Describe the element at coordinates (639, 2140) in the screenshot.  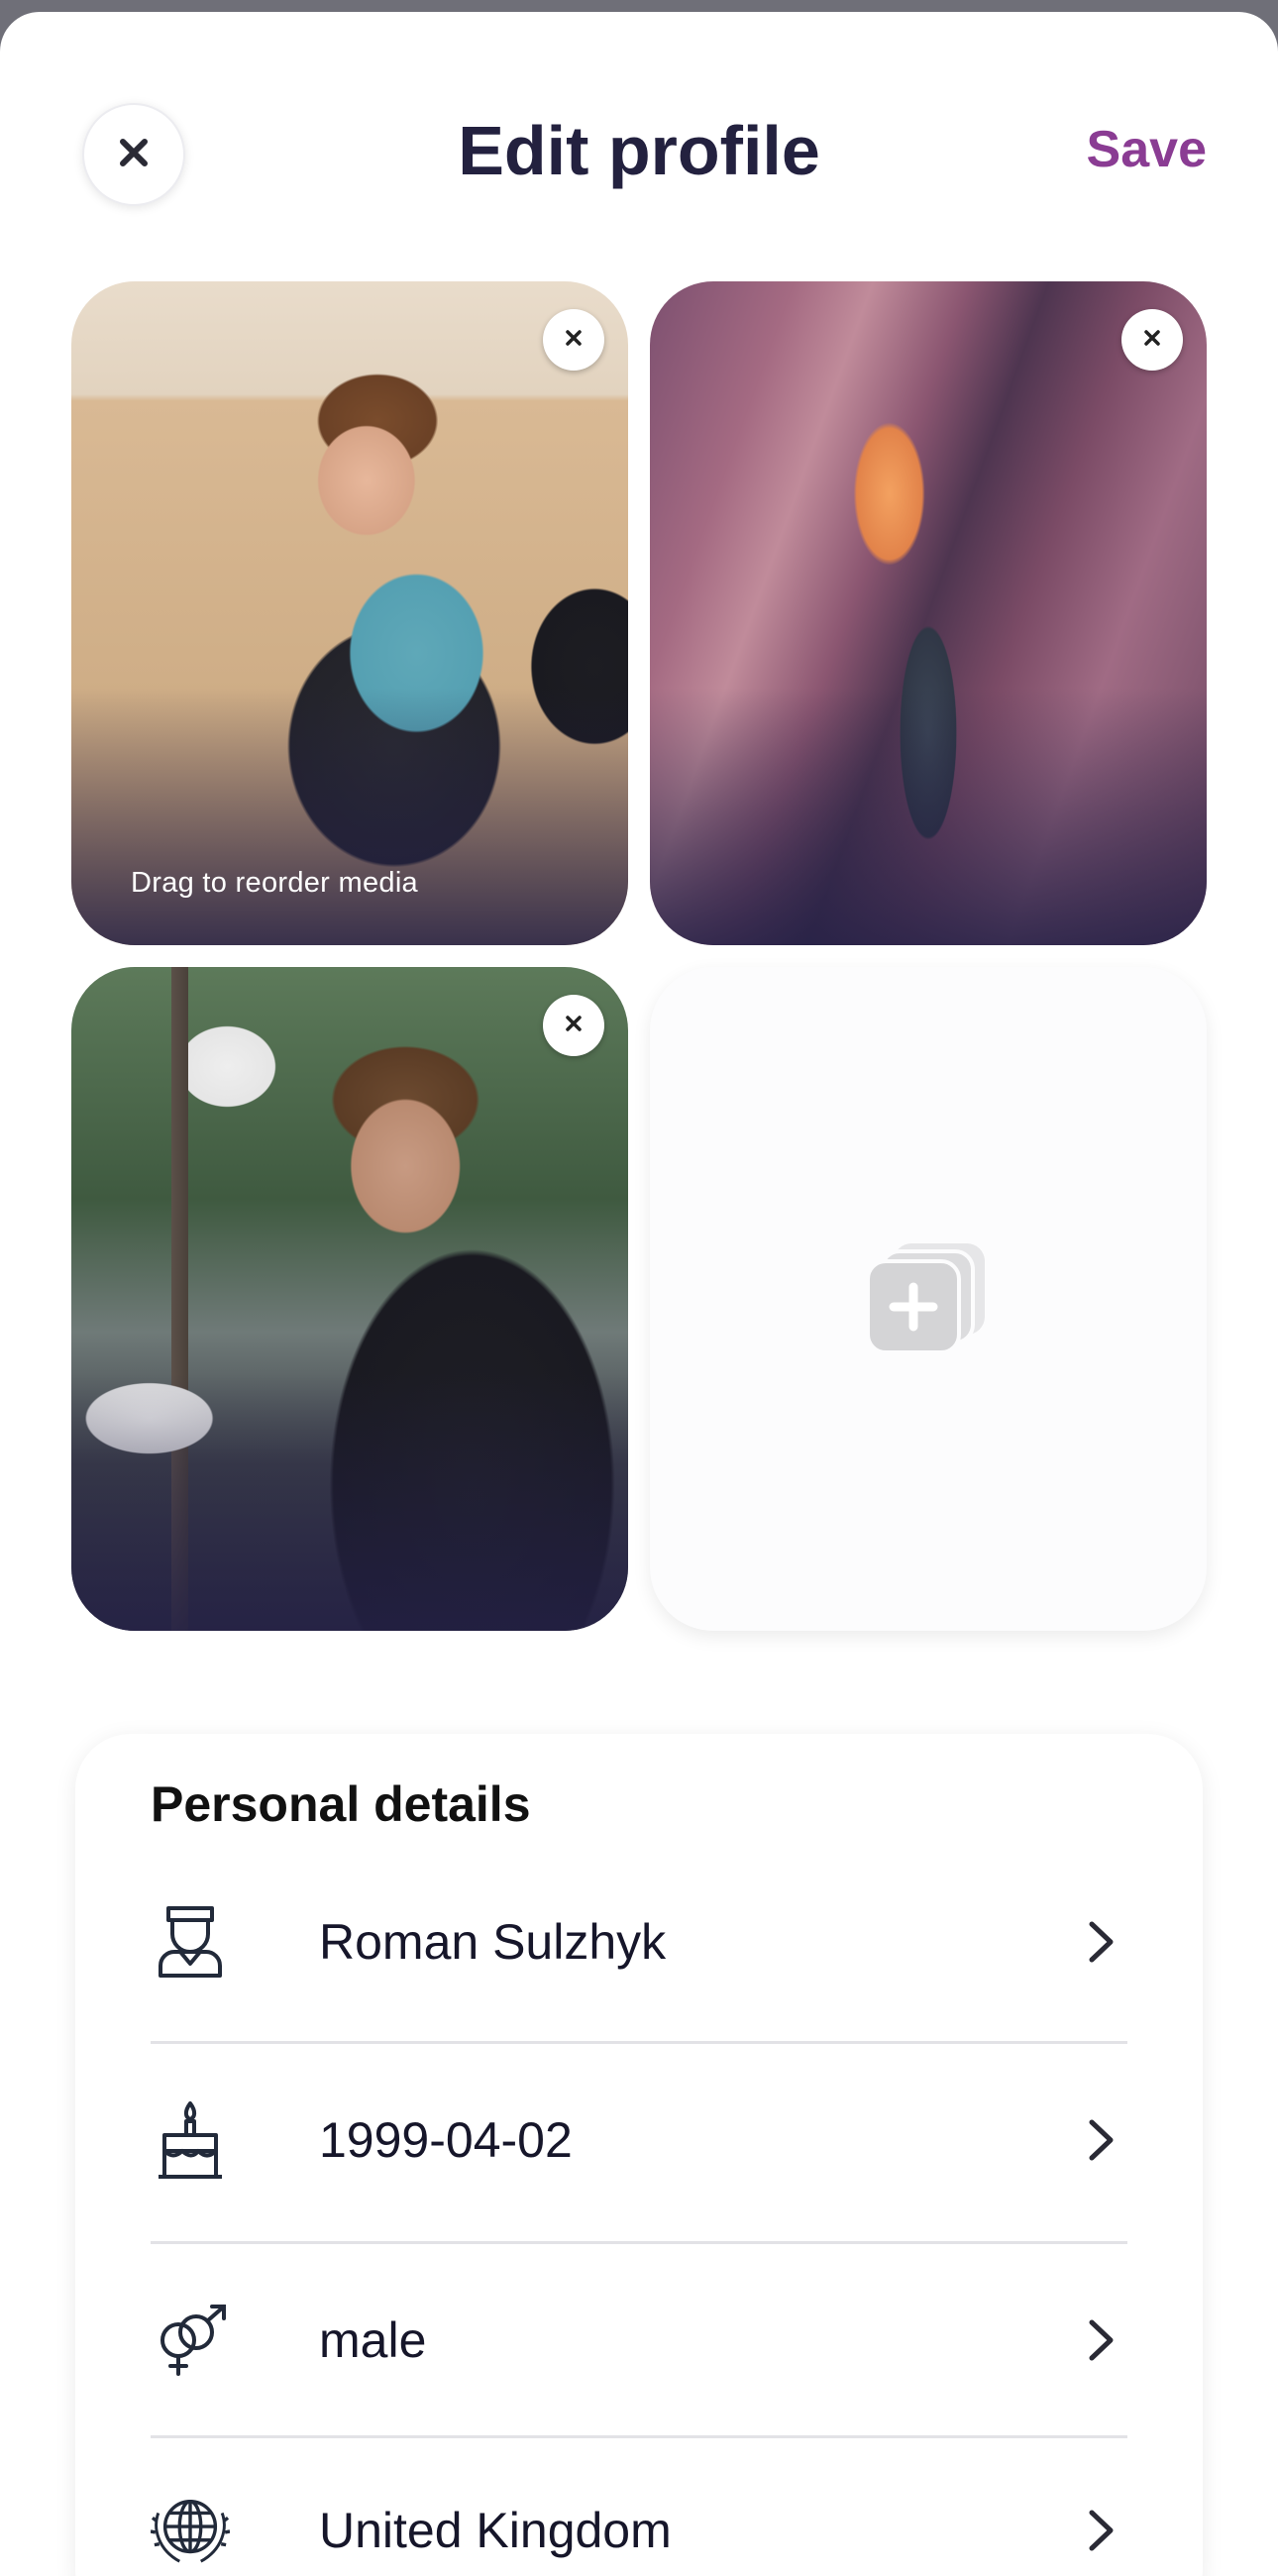
I see `detail-row-birthday: 1999-04-02` at that location.